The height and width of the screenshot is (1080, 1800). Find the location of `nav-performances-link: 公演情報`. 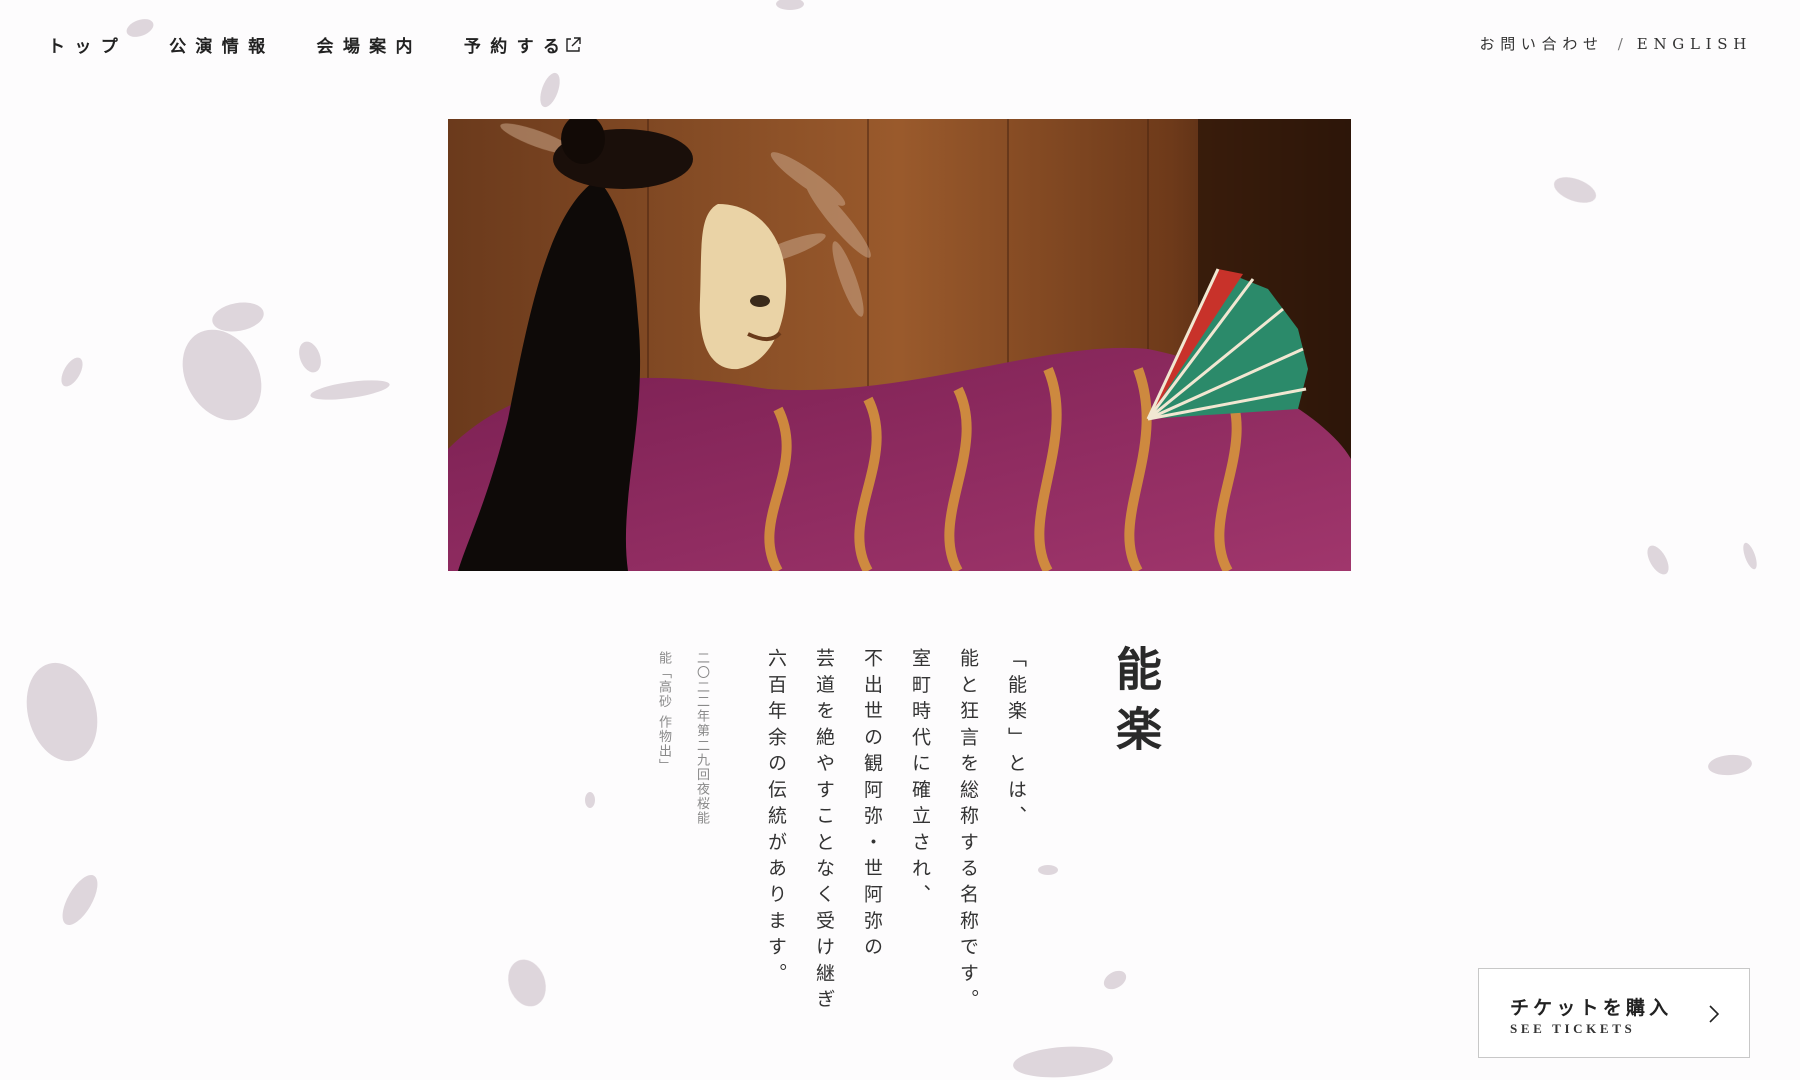

nav-performances-link: 公演情報 is located at coordinates (221, 44).